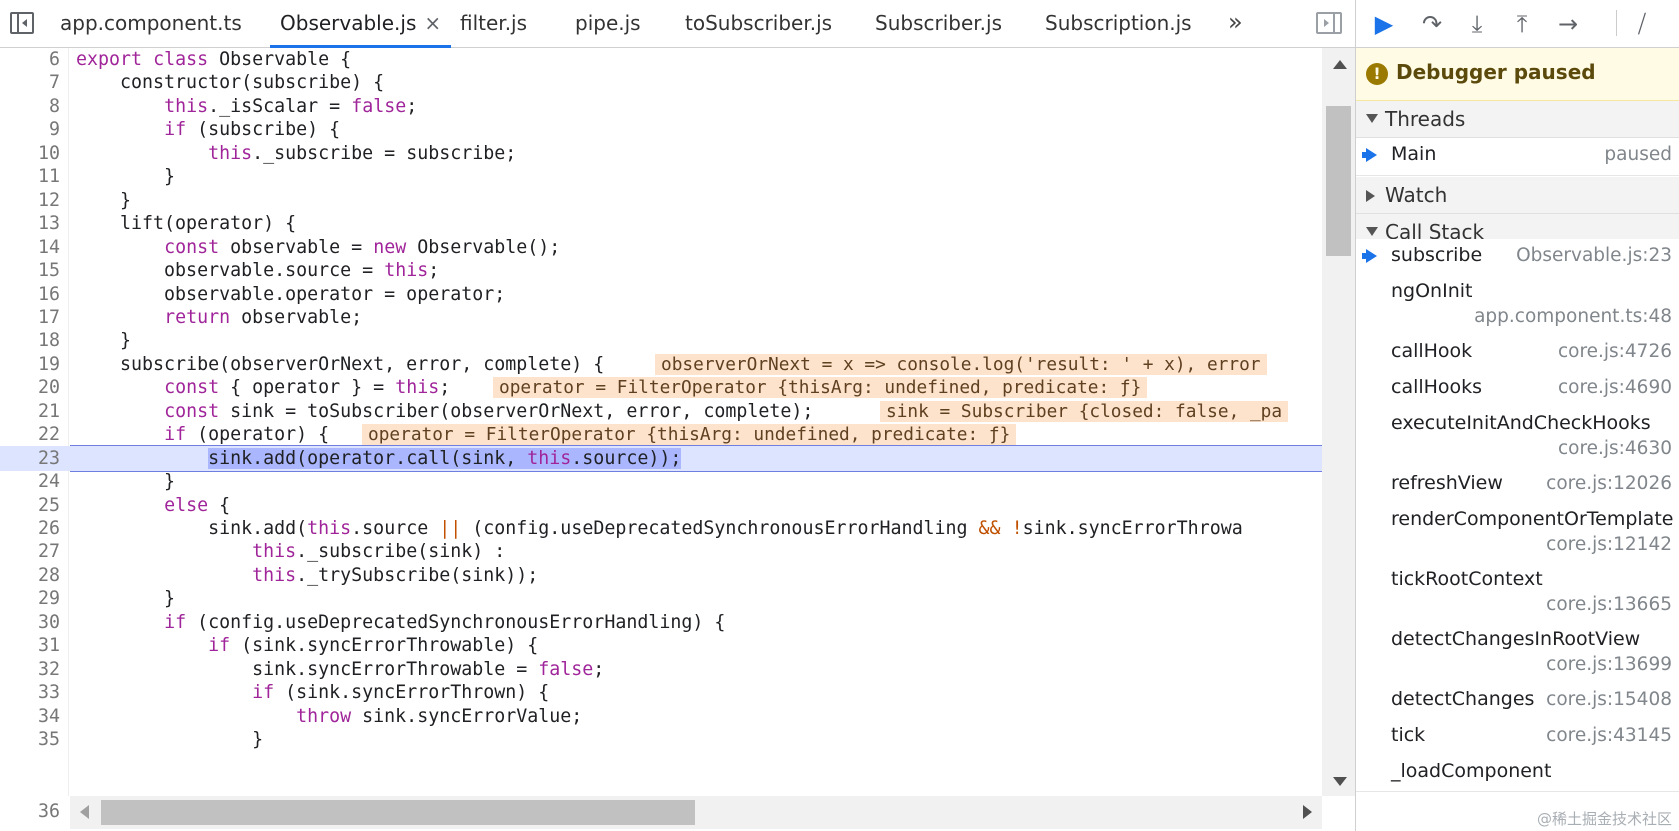 The height and width of the screenshot is (831, 1679). Describe the element at coordinates (661, 223) in the screenshot. I see `code-line: 13 lift(operator) {` at that location.